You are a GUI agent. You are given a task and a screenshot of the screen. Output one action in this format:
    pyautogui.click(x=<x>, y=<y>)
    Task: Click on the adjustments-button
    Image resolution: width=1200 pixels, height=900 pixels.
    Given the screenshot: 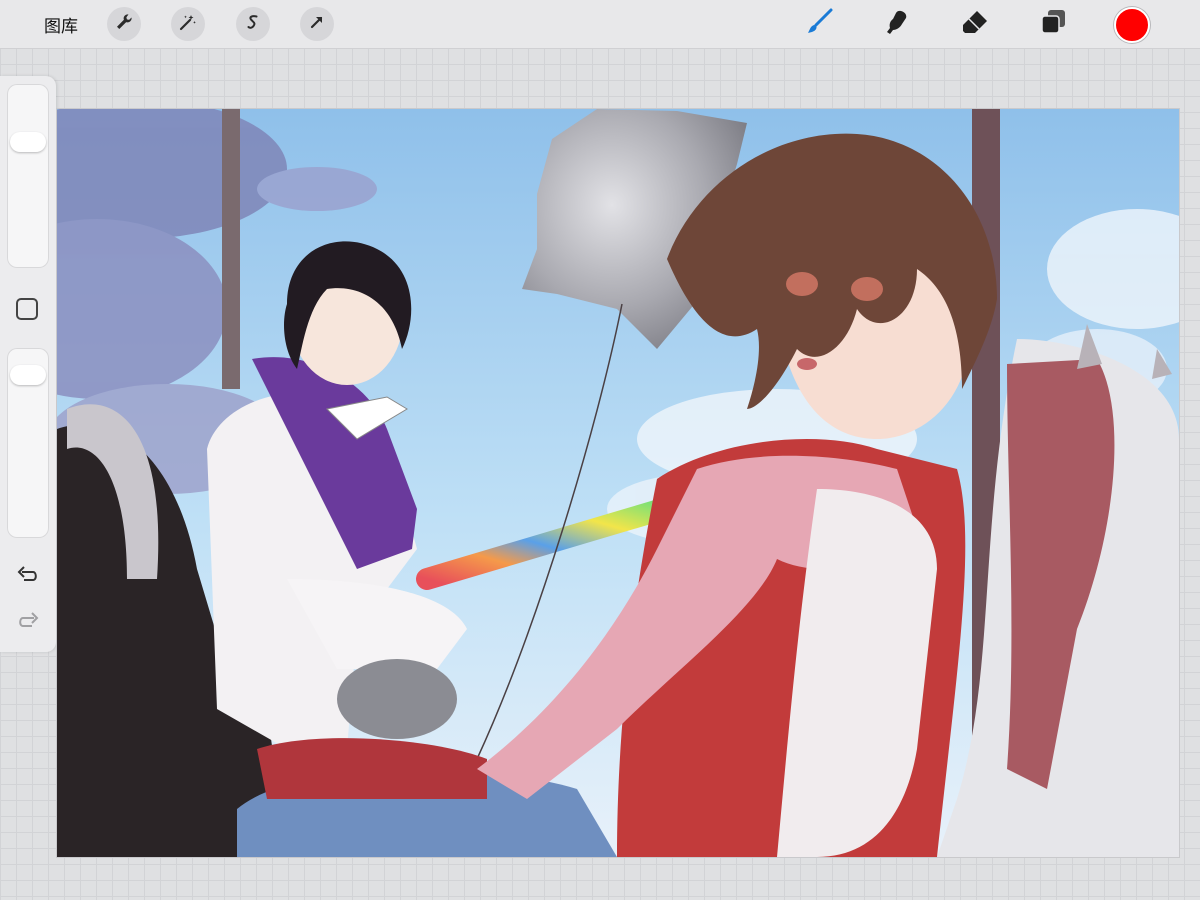 What is the action you would take?
    pyautogui.click(x=188, y=24)
    